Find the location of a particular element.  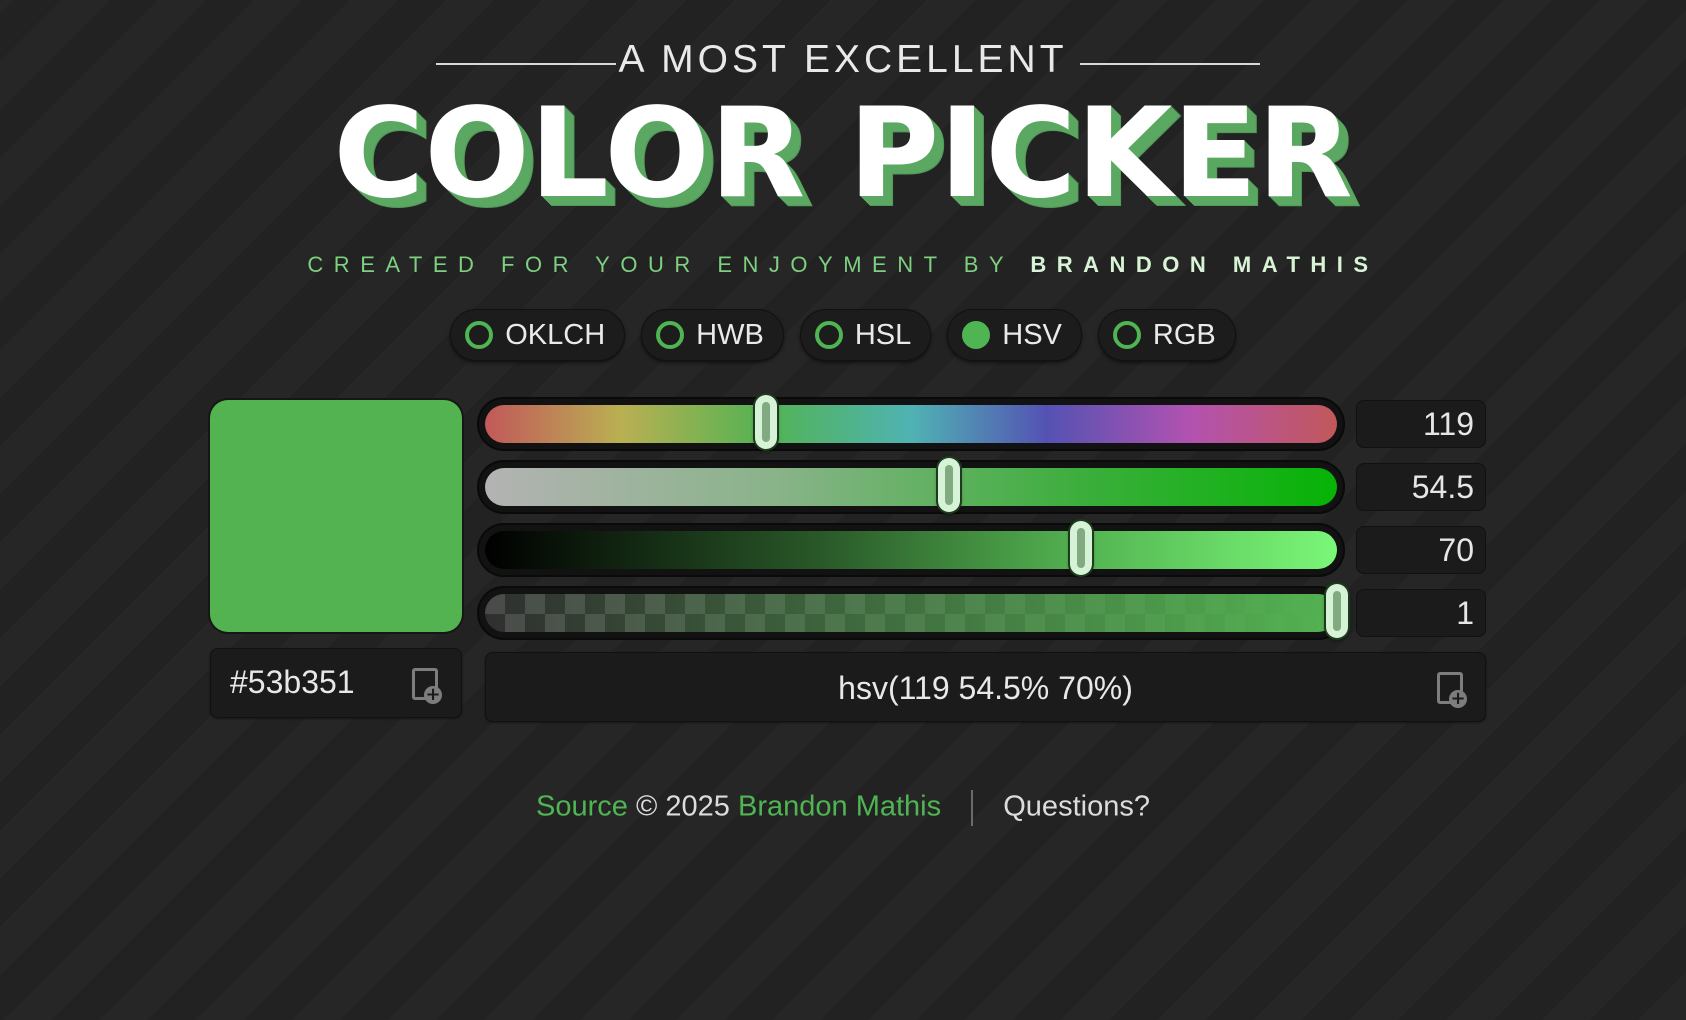

mode-label: RGB is located at coordinates (1184, 334).